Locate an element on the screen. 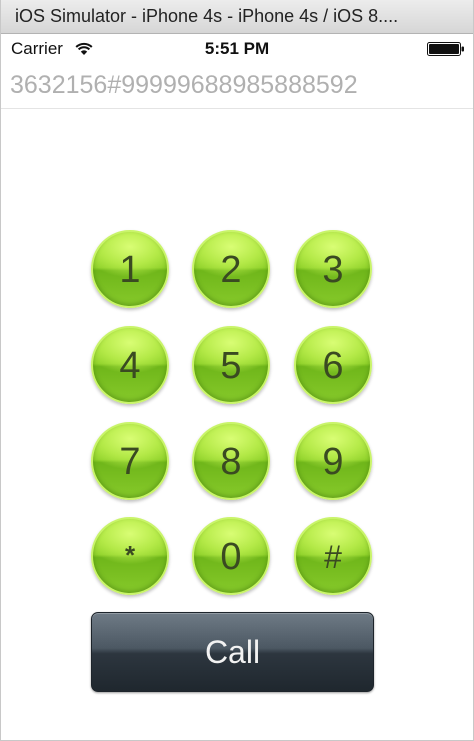  key-4-label: 4 is located at coordinates (130, 366).